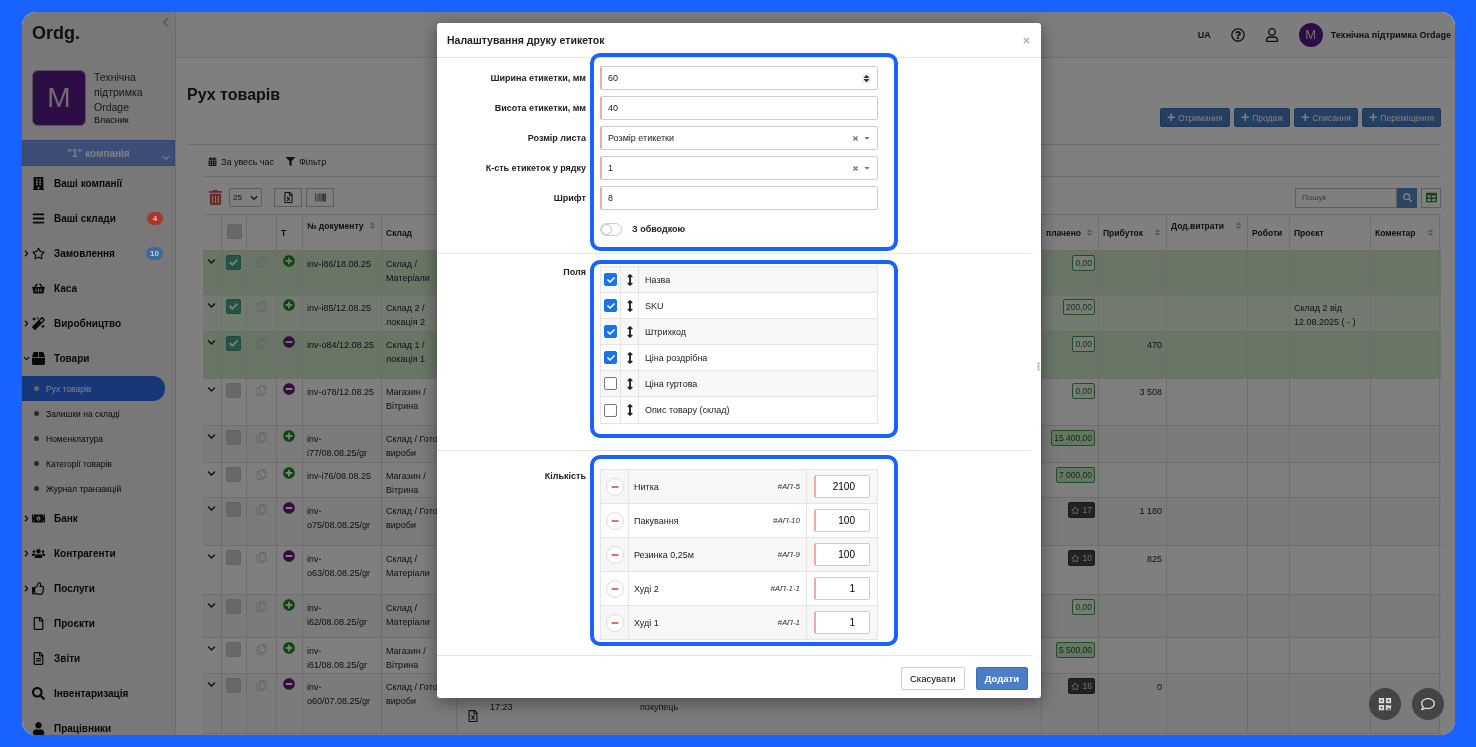 The image size is (1476, 747). I want to click on check-icon, so click(233, 262).